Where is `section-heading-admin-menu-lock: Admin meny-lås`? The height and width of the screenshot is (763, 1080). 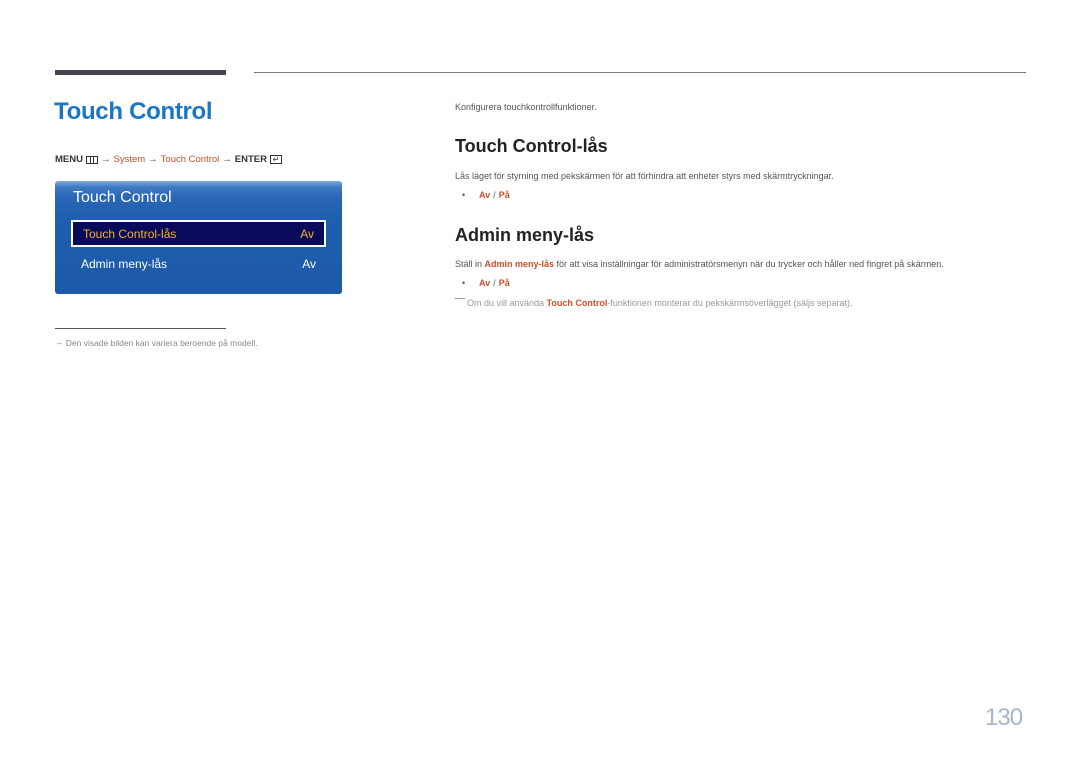 section-heading-admin-menu-lock: Admin meny-lås is located at coordinates (525, 235).